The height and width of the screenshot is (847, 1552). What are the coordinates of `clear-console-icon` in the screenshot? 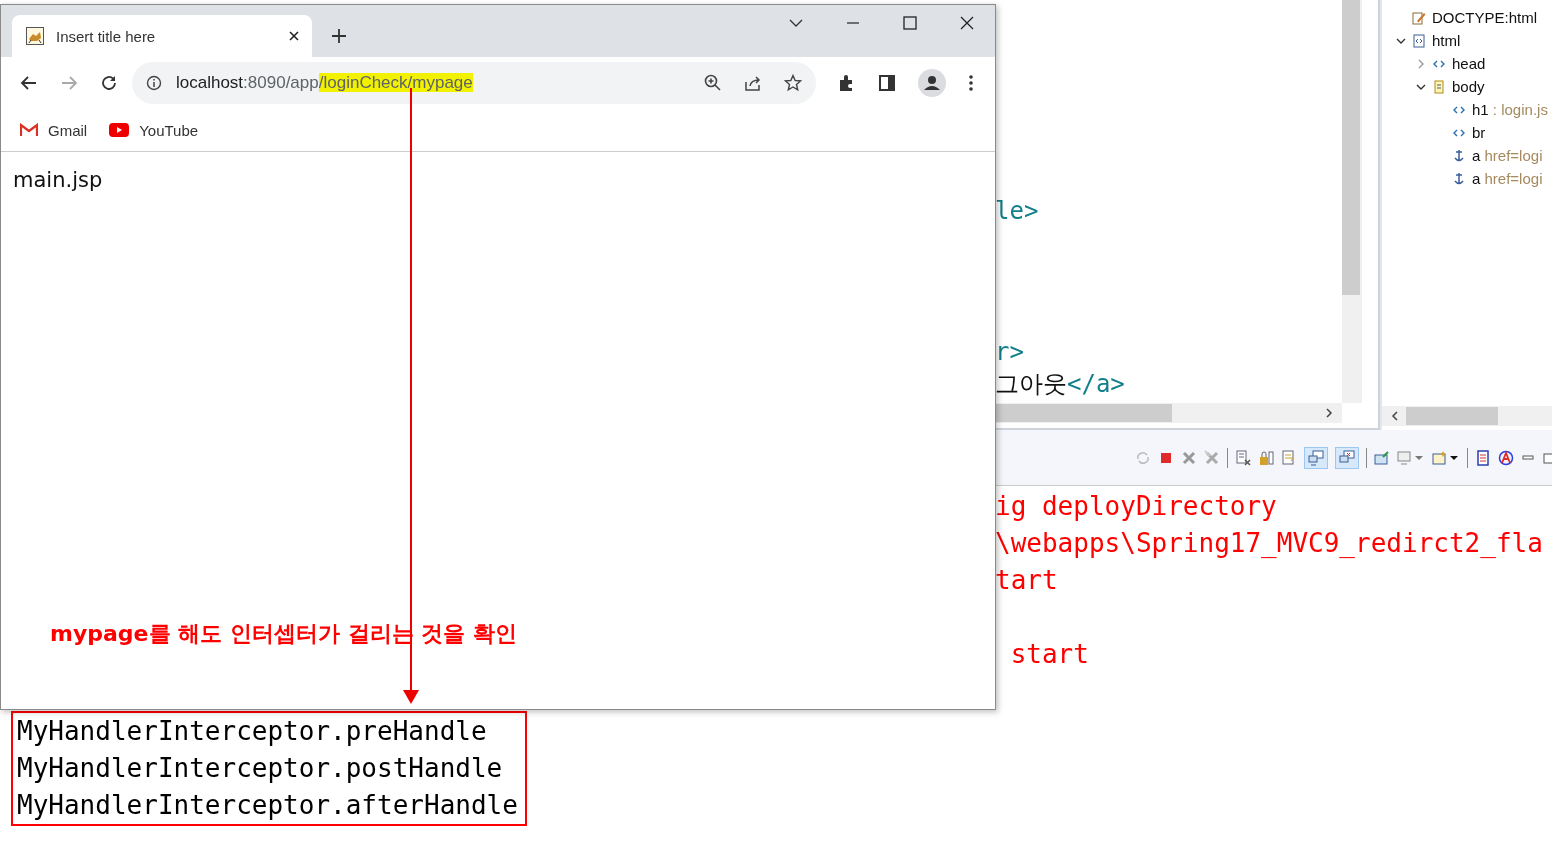 It's located at (1243, 457).